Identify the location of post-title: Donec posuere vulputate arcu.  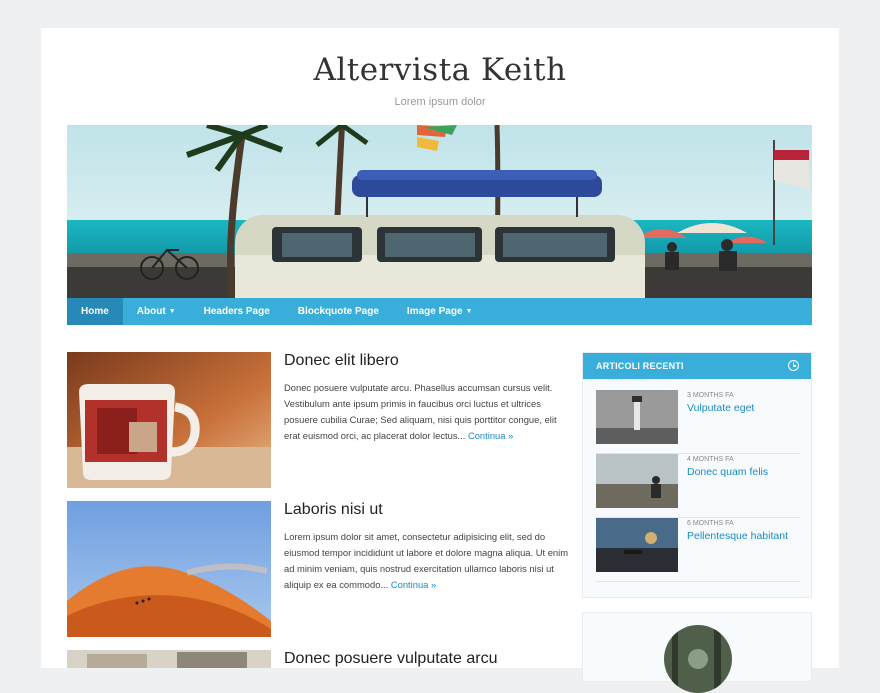
(429, 659).